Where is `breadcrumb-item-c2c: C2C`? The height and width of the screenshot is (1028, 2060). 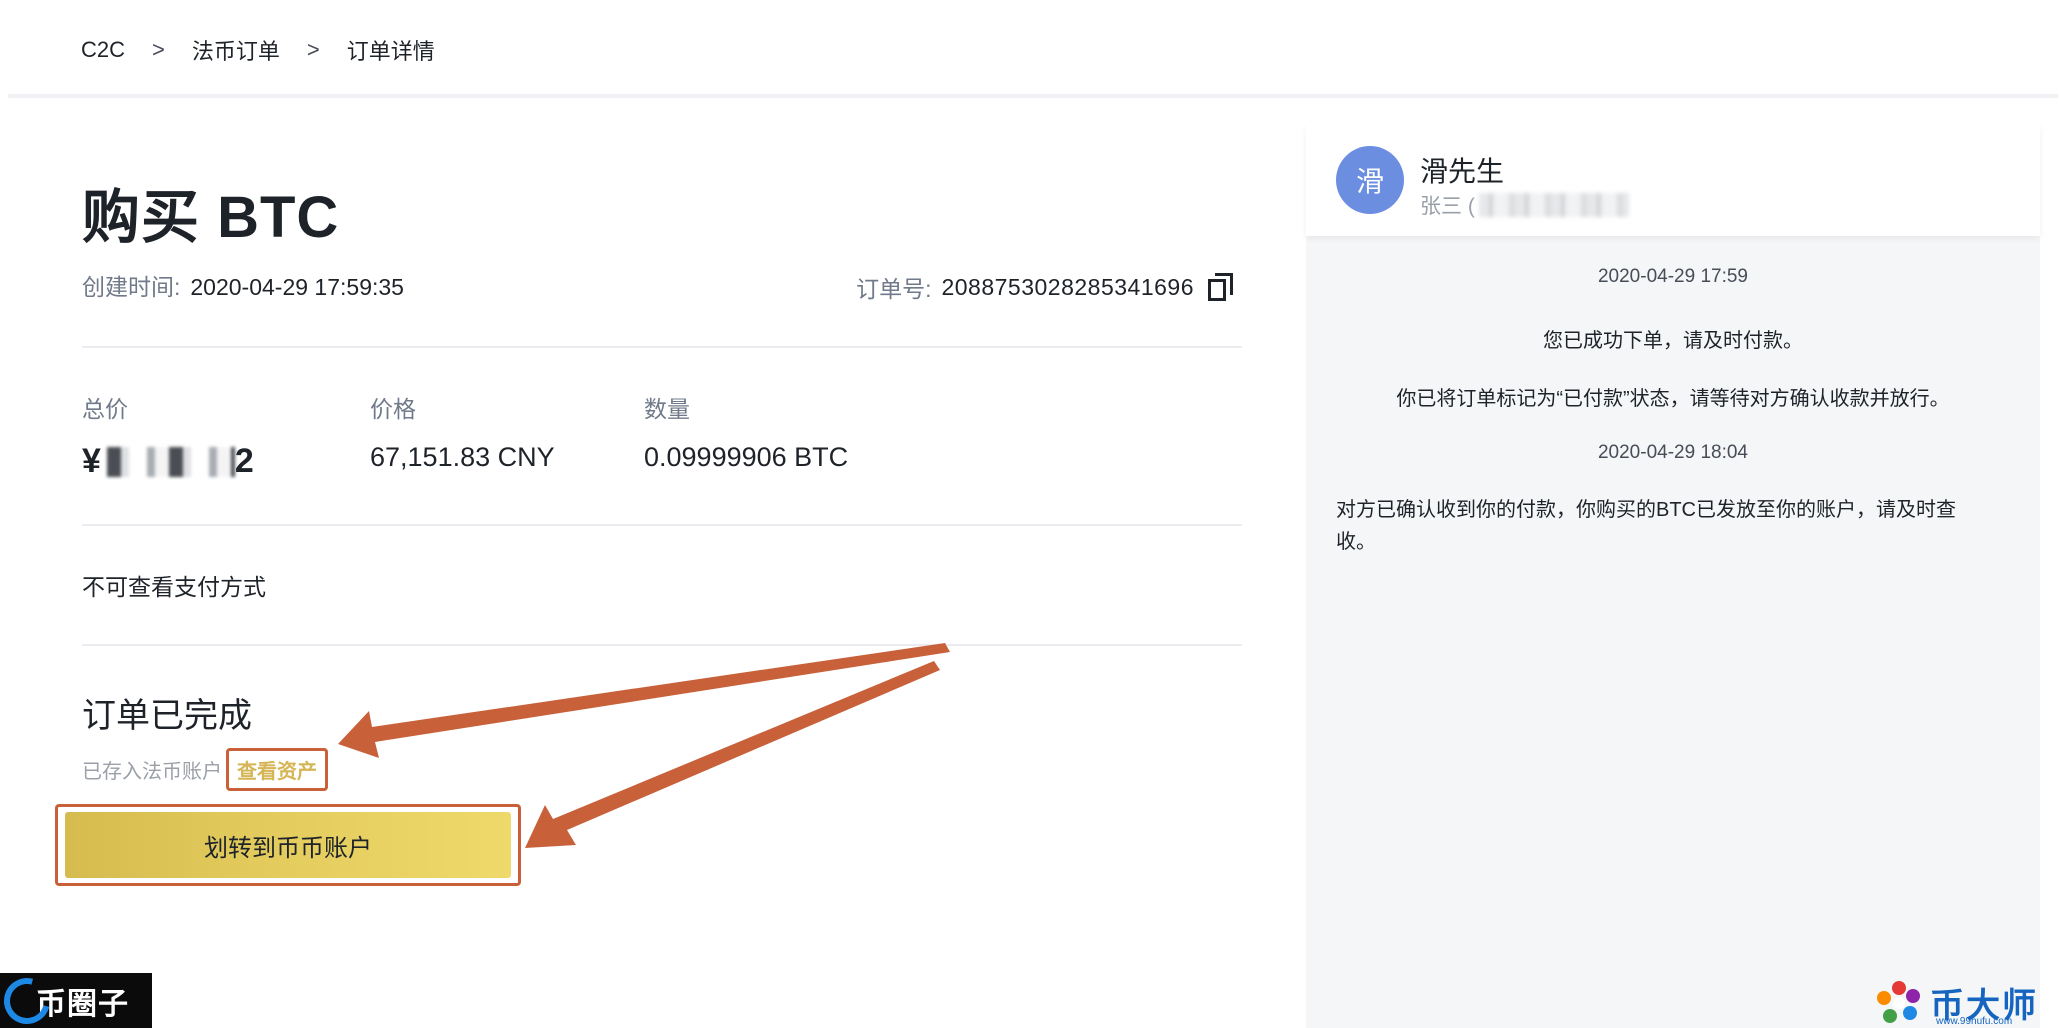
breadcrumb-item-c2c: C2C is located at coordinates (103, 50).